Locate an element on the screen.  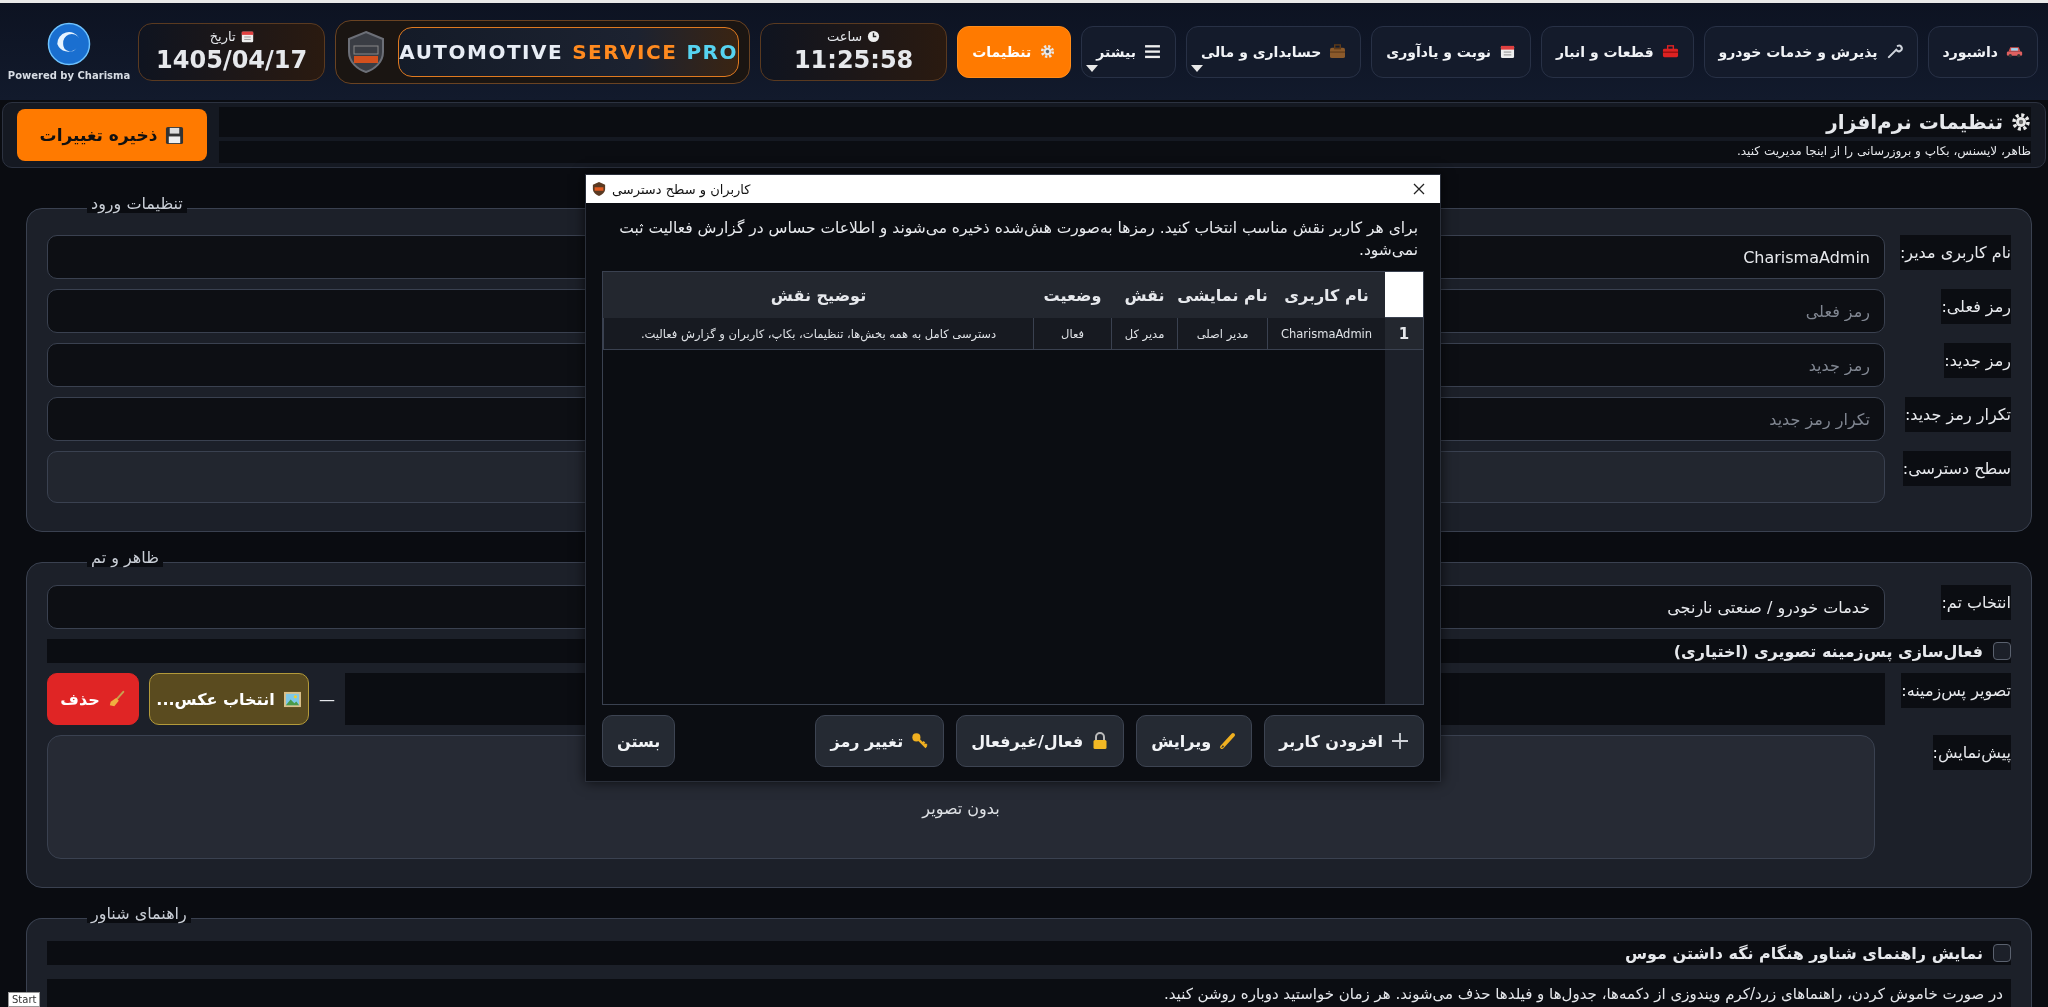
field-label: رمز فعلی: is located at coordinates (1976, 306).